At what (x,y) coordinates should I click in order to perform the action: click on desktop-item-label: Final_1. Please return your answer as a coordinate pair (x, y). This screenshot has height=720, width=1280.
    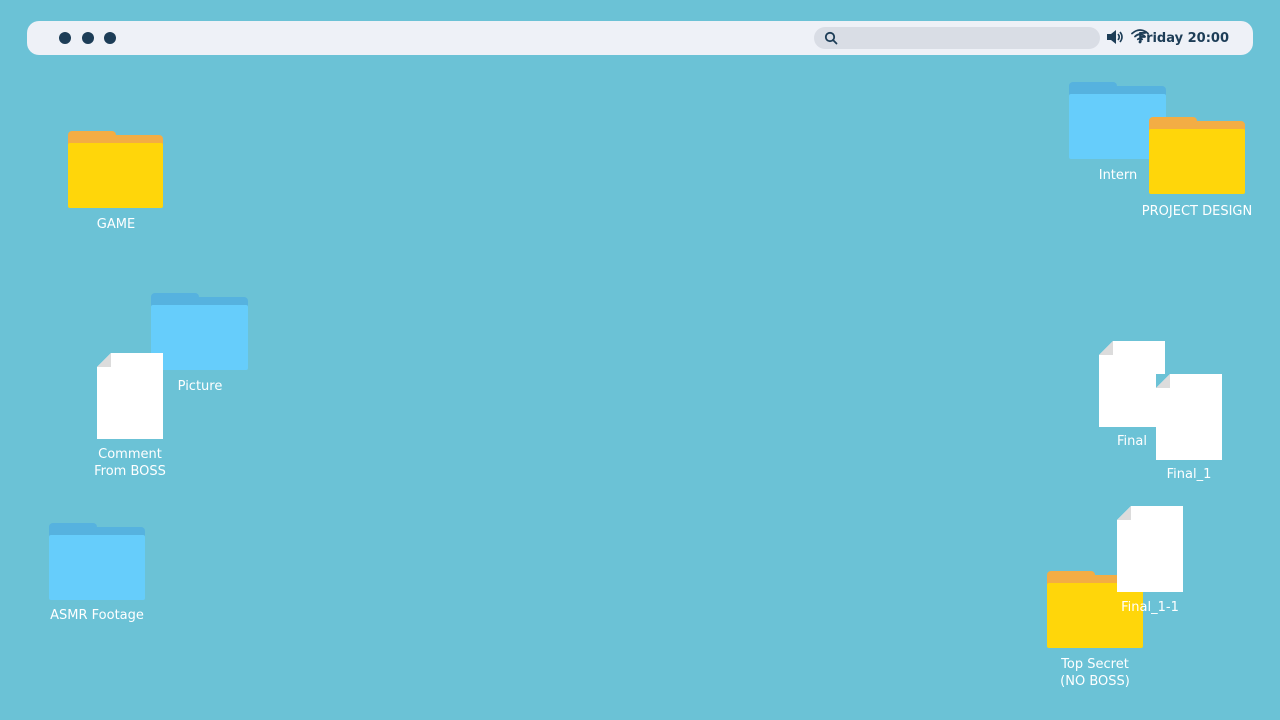
    Looking at the image, I should click on (1189, 474).